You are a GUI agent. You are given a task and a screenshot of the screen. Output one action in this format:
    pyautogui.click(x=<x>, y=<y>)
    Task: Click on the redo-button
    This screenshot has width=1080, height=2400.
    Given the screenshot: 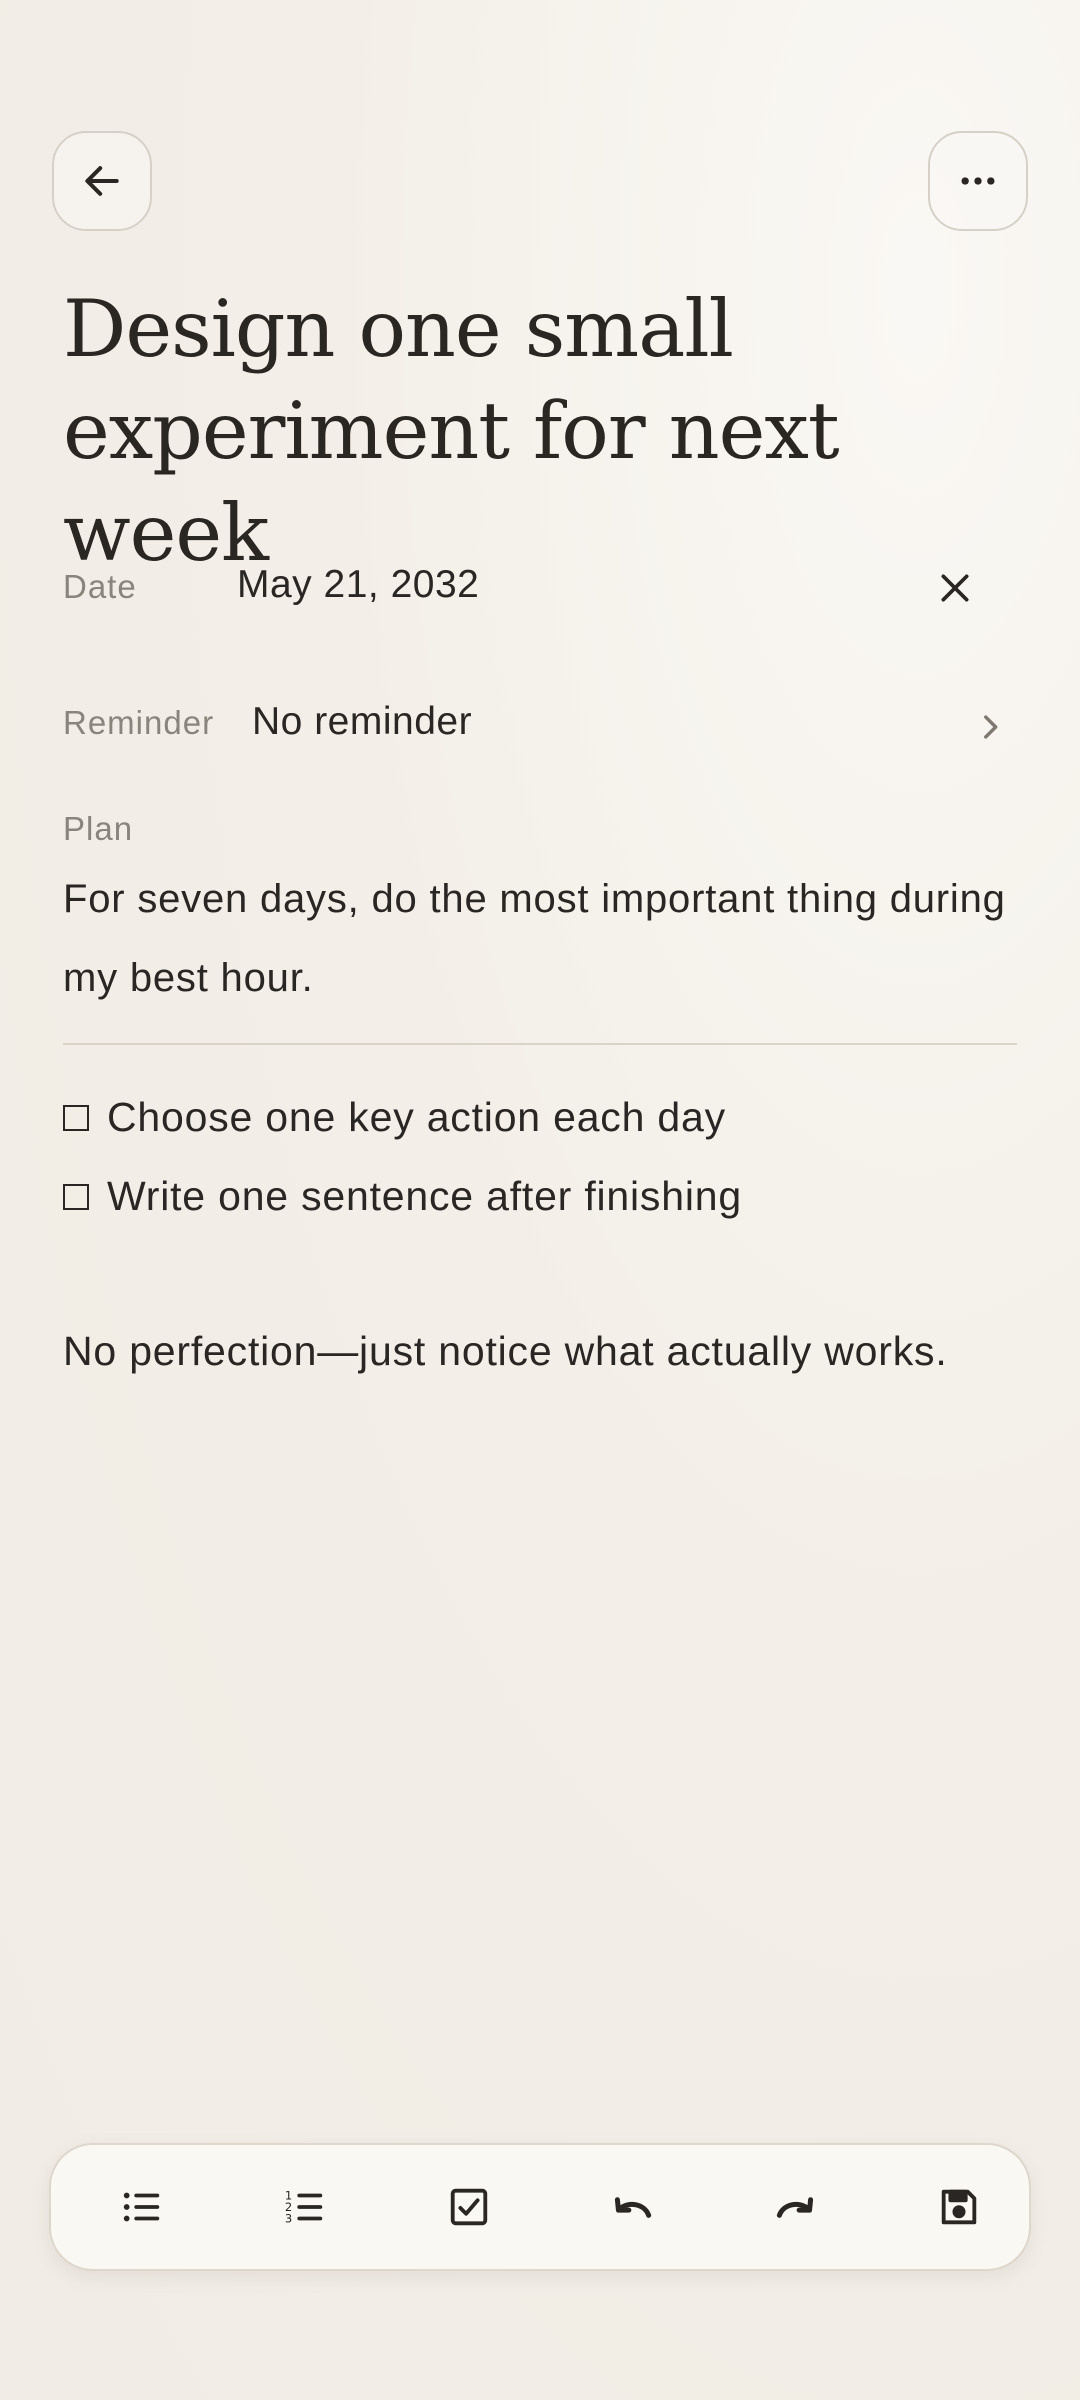 What is the action you would take?
    pyautogui.click(x=796, y=2207)
    